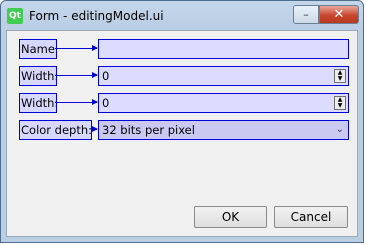 This screenshot has height=245, width=366. What do you see at coordinates (223, 130) in the screenshot?
I see `color-depth-combobox: 32 bits per pixel ⌄` at bounding box center [223, 130].